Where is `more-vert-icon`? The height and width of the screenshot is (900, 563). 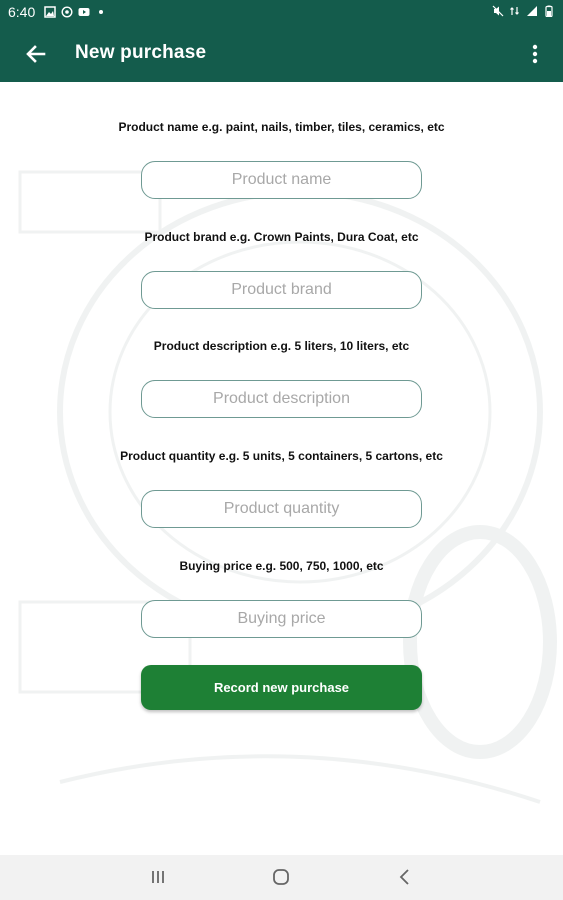
more-vert-icon is located at coordinates (535, 54).